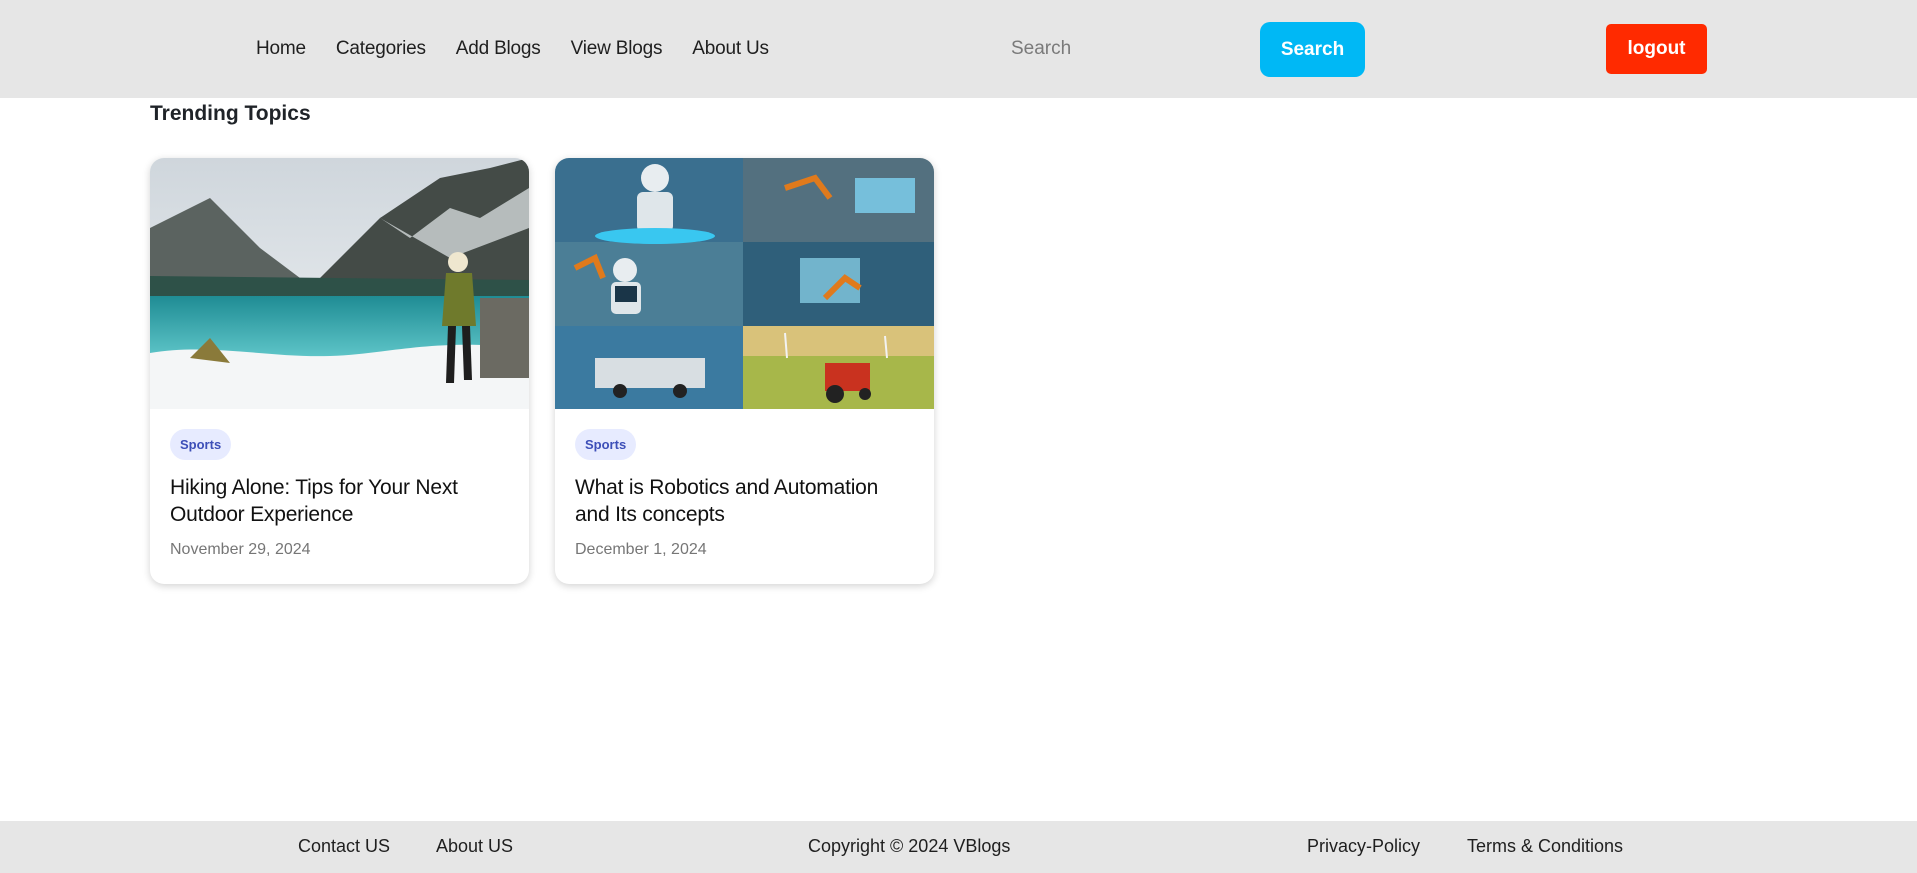 This screenshot has height=873, width=1917. Describe the element at coordinates (730, 49) in the screenshot. I see `nav-about-us-link: About Us` at that location.